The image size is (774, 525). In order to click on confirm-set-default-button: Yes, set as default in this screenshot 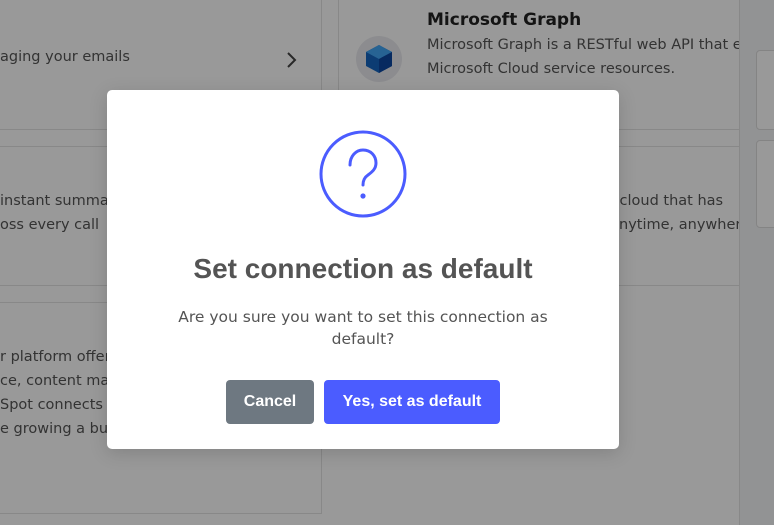, I will do `click(412, 402)`.